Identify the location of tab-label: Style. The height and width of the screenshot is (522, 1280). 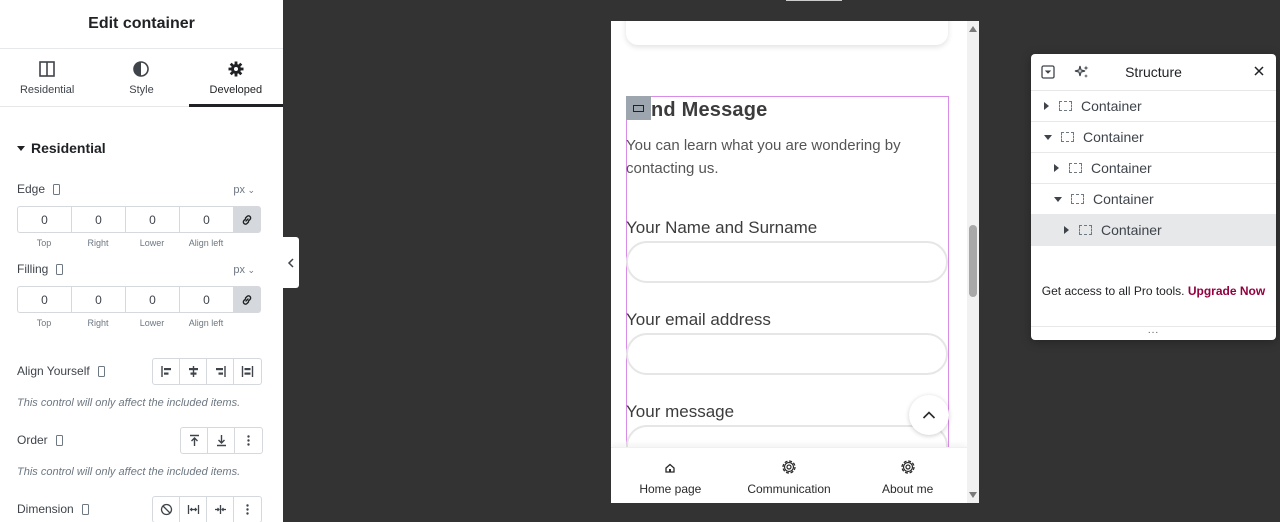
(141, 89).